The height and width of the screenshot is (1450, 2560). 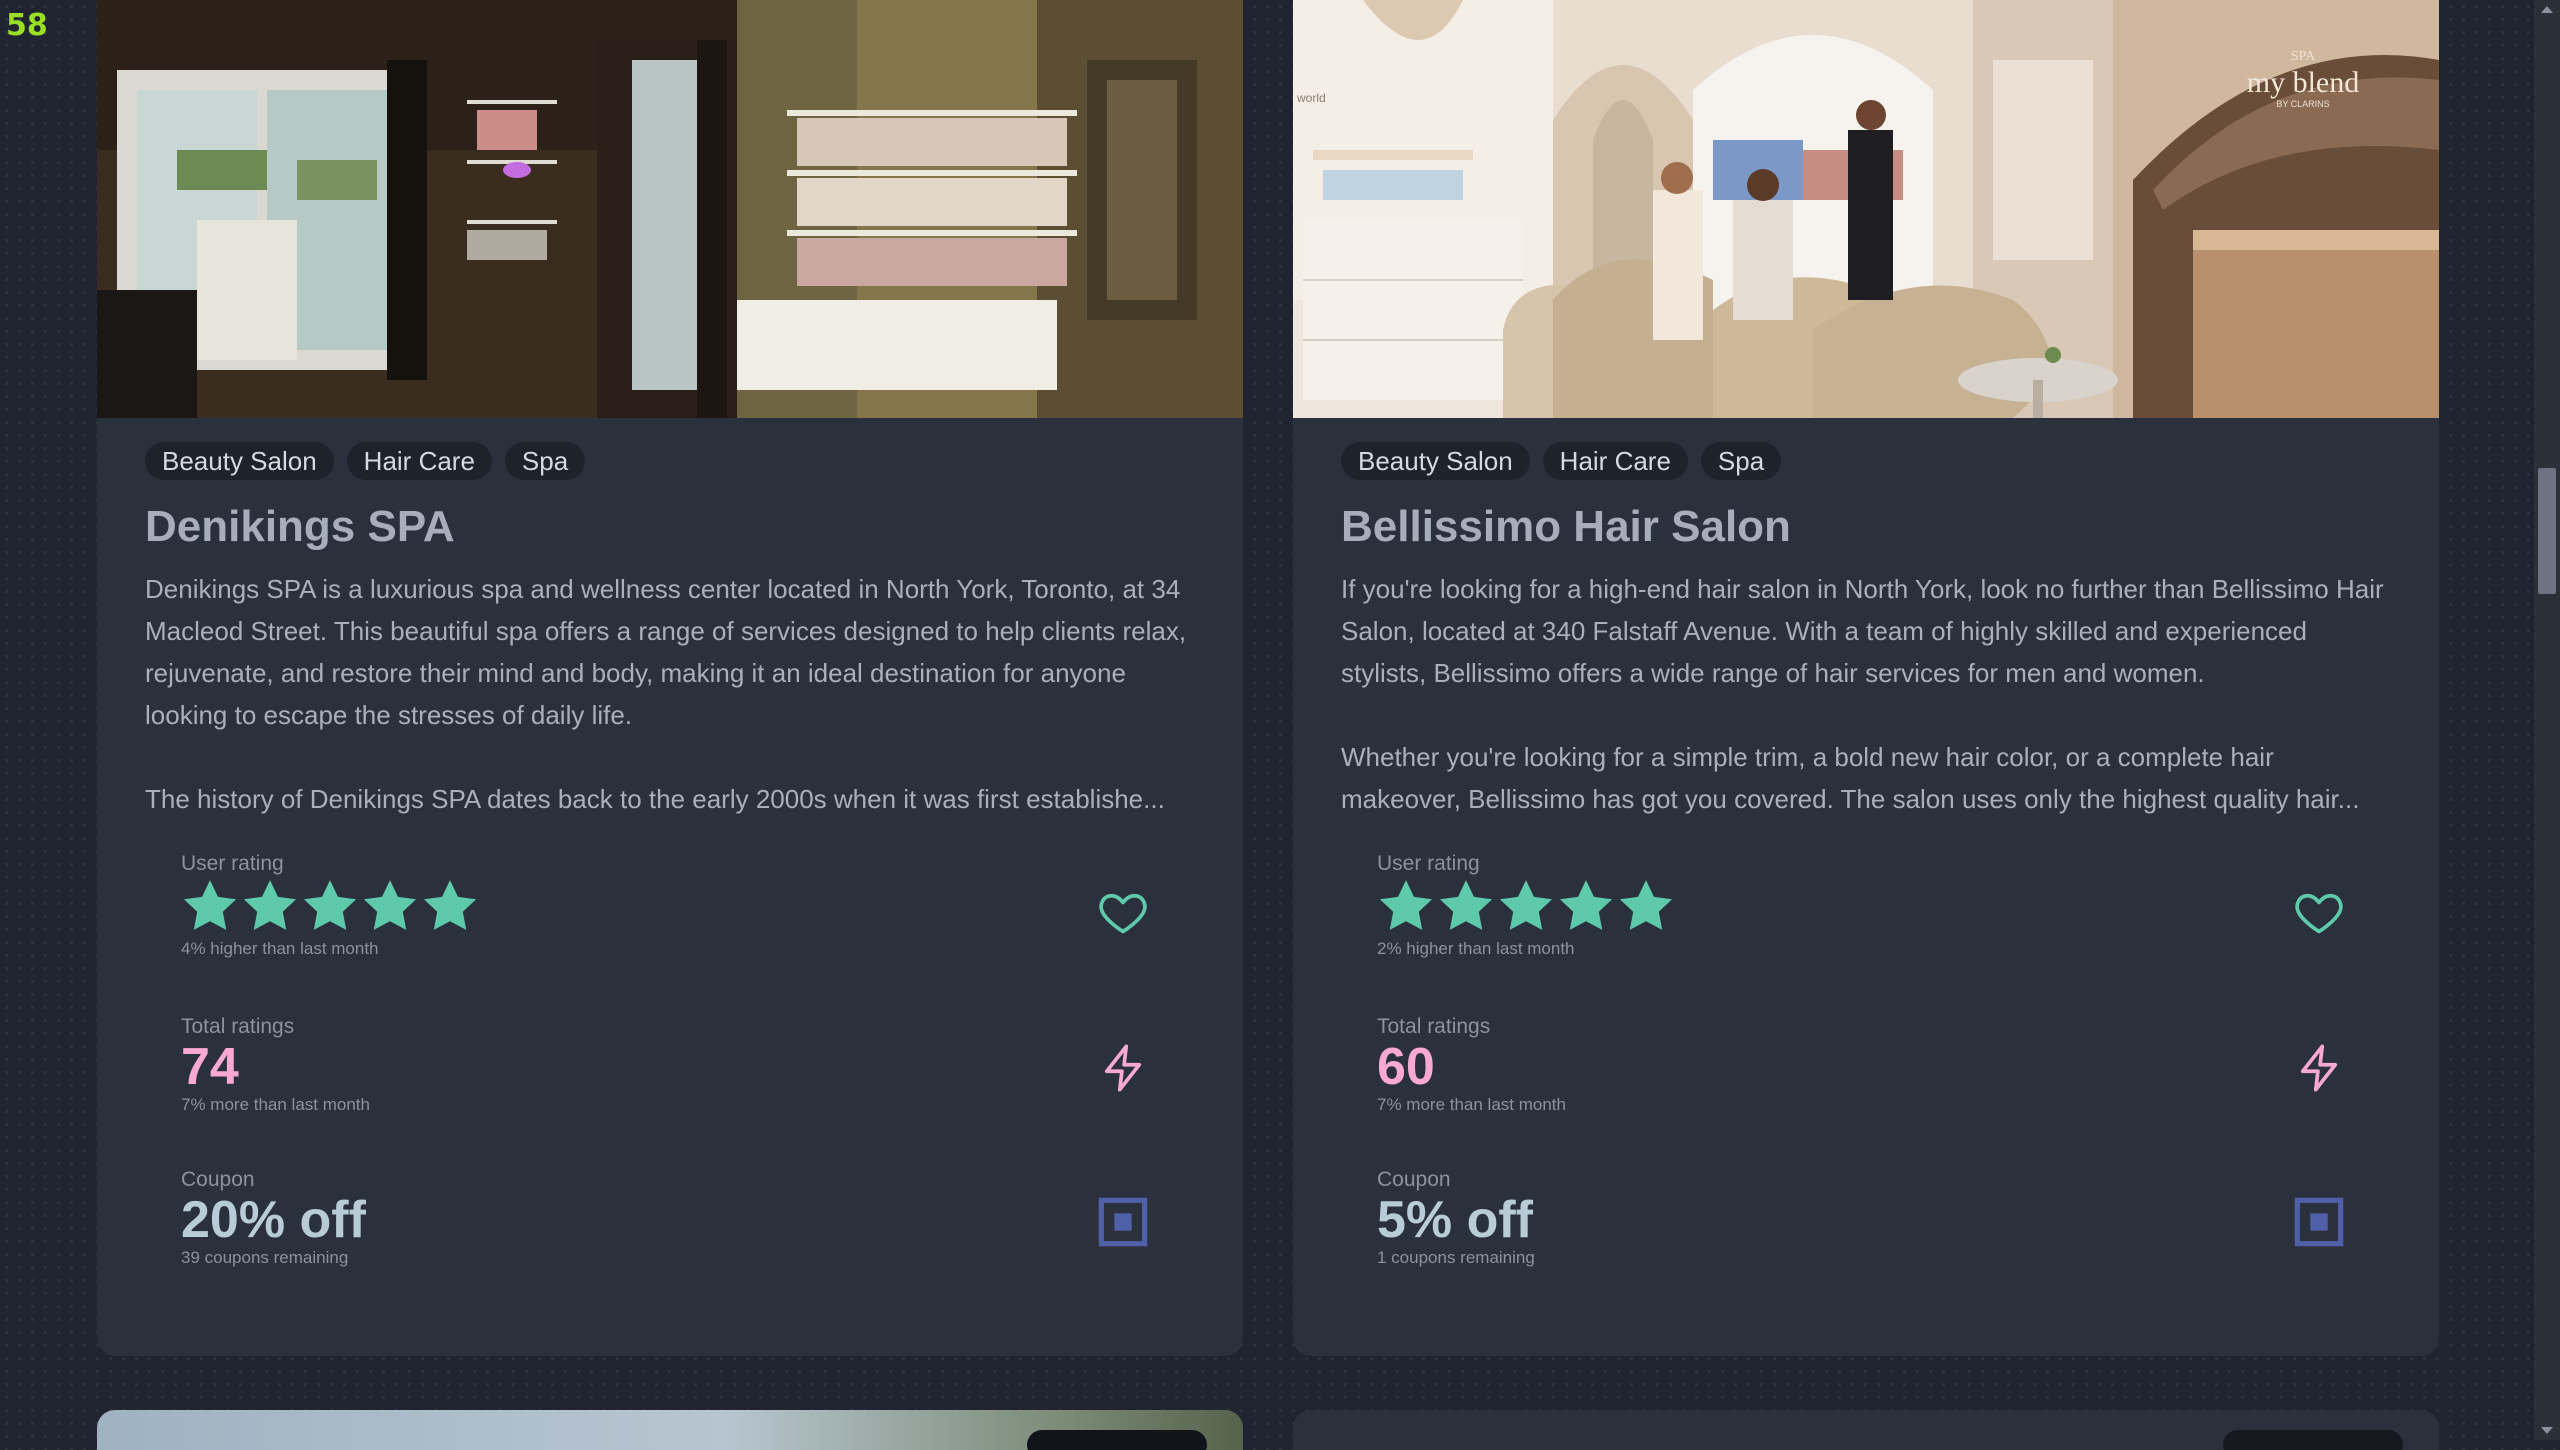 What do you see at coordinates (280, 948) in the screenshot?
I see `stat-note: 4% higher than last month` at bounding box center [280, 948].